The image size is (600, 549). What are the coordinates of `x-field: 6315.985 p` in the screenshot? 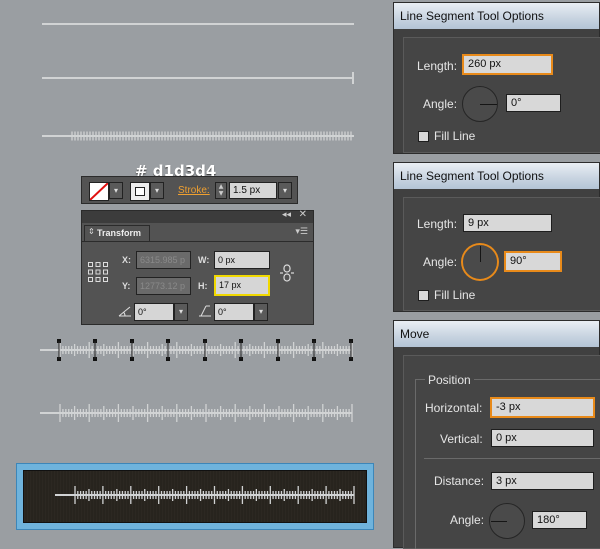 It's located at (163, 260).